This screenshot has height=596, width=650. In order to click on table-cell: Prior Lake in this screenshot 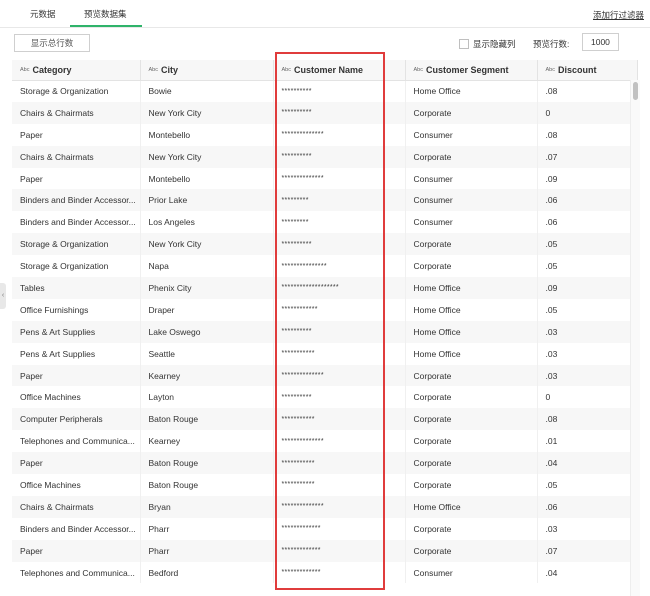, I will do `click(207, 200)`.